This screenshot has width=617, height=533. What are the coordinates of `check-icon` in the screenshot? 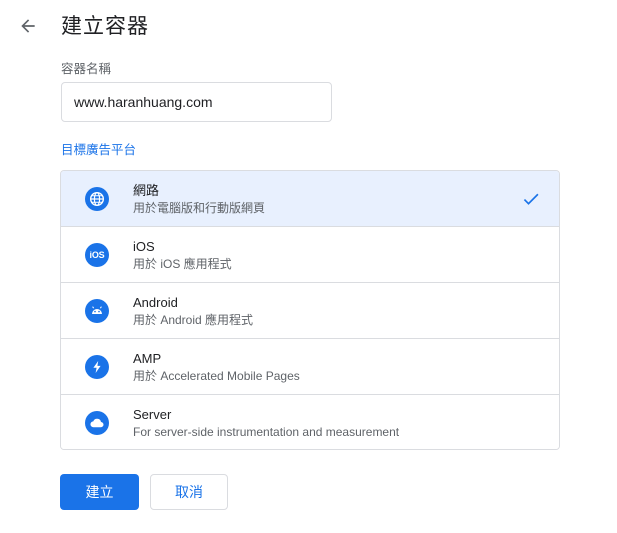 It's located at (531, 199).